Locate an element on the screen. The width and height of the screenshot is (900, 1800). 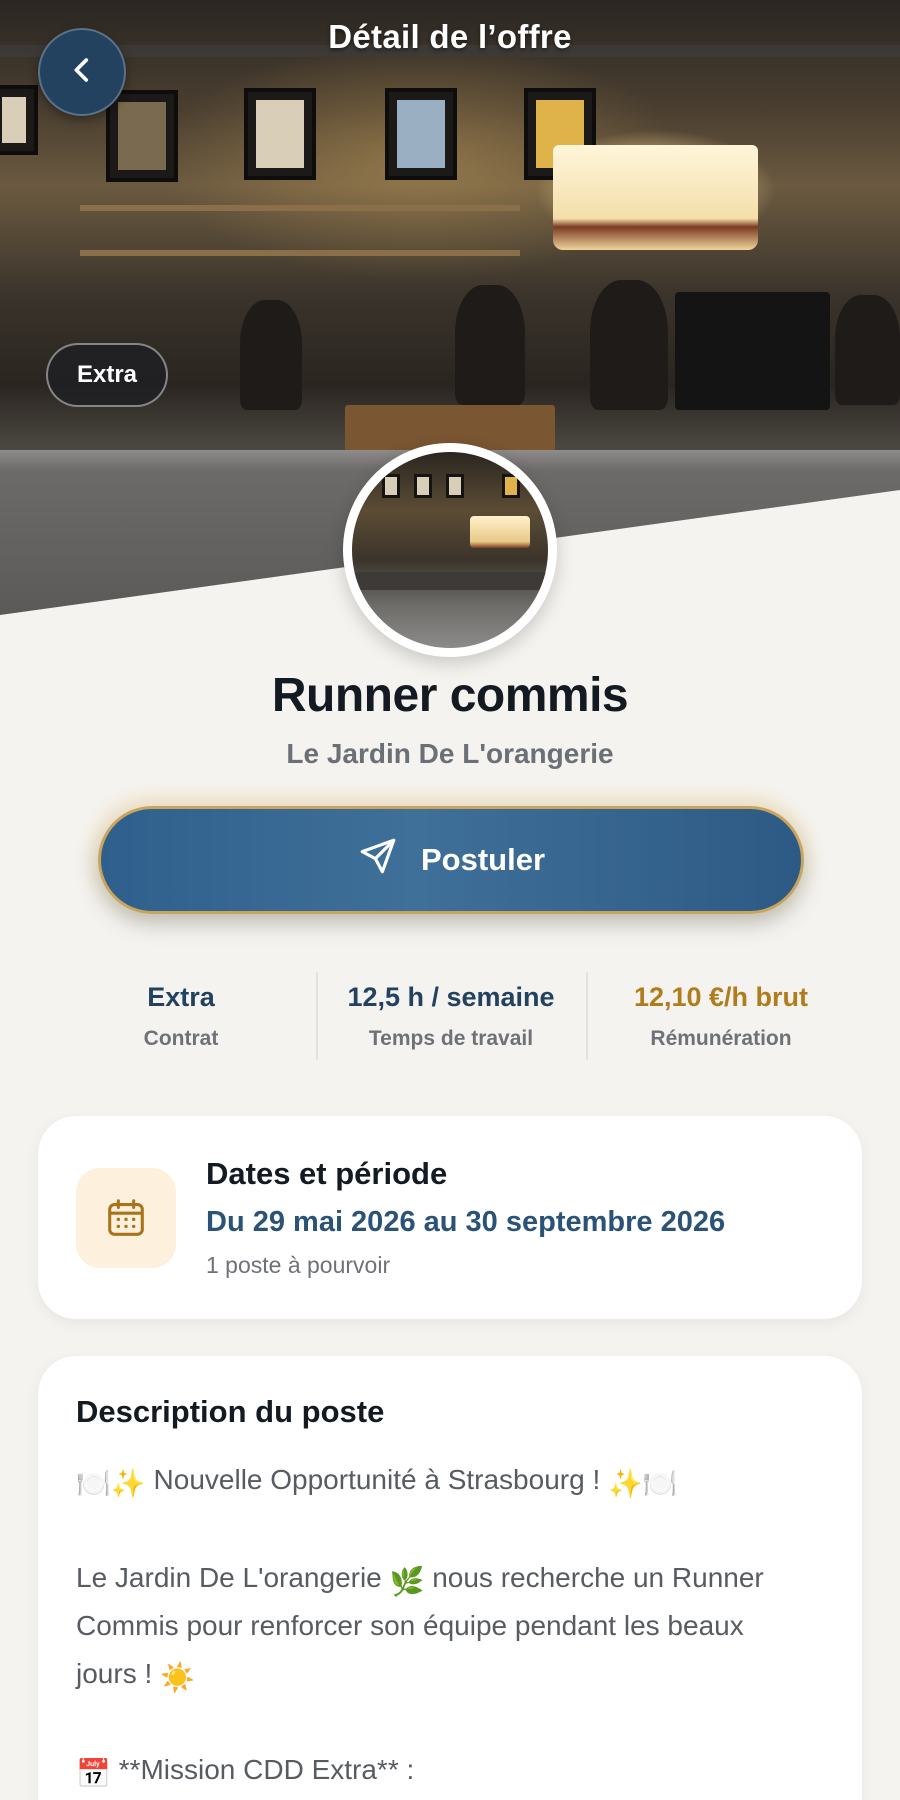
stat-value: 12,10 €/h brut is located at coordinates (721, 997).